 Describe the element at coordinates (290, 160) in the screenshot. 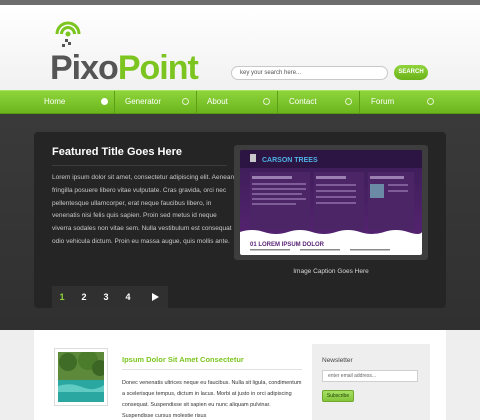

I see `preview-site-title: CARSON TREES` at that location.